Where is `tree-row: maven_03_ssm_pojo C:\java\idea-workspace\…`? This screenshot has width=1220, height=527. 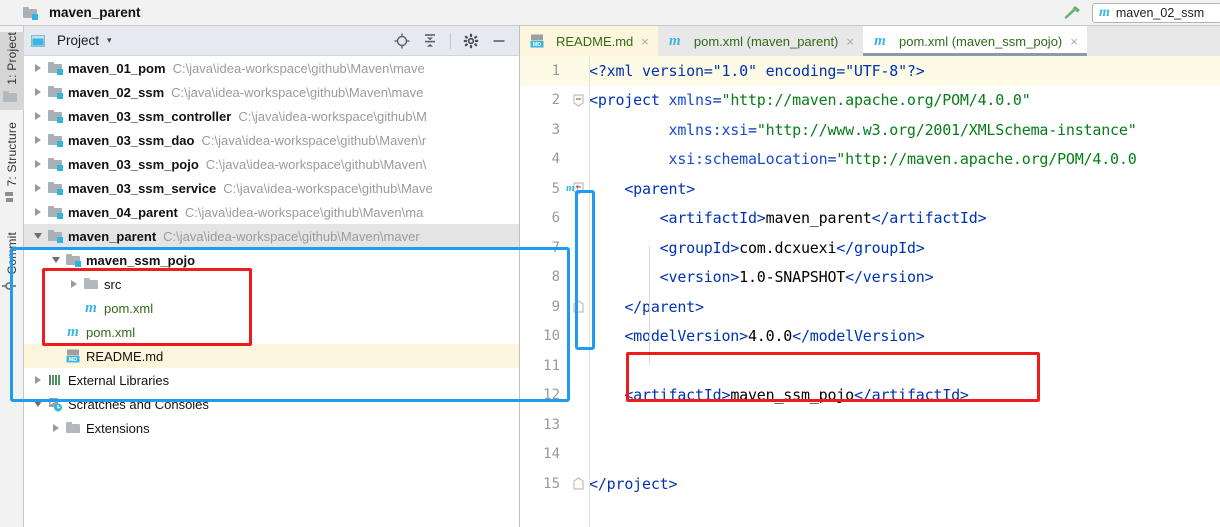
tree-row: maven_03_ssm_pojo C:\java\idea-workspace\… is located at coordinates (271, 164).